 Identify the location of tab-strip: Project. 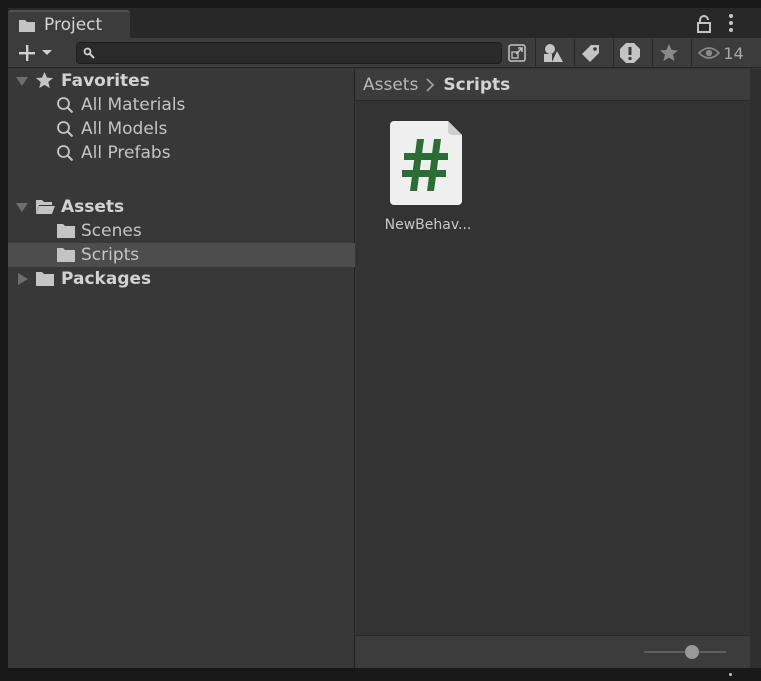
(384, 23).